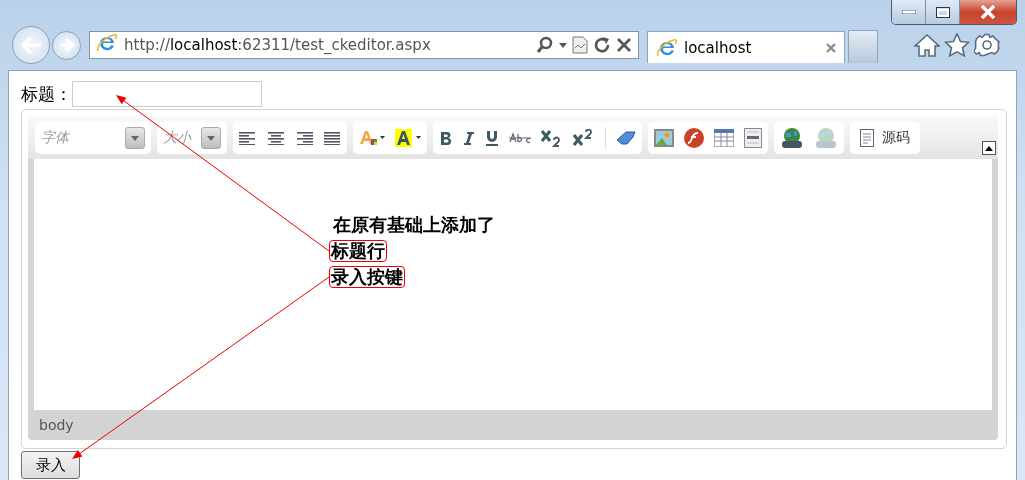 The height and width of the screenshot is (480, 1025). Describe the element at coordinates (31, 45) in the screenshot. I see `back-arrow-icon` at that location.